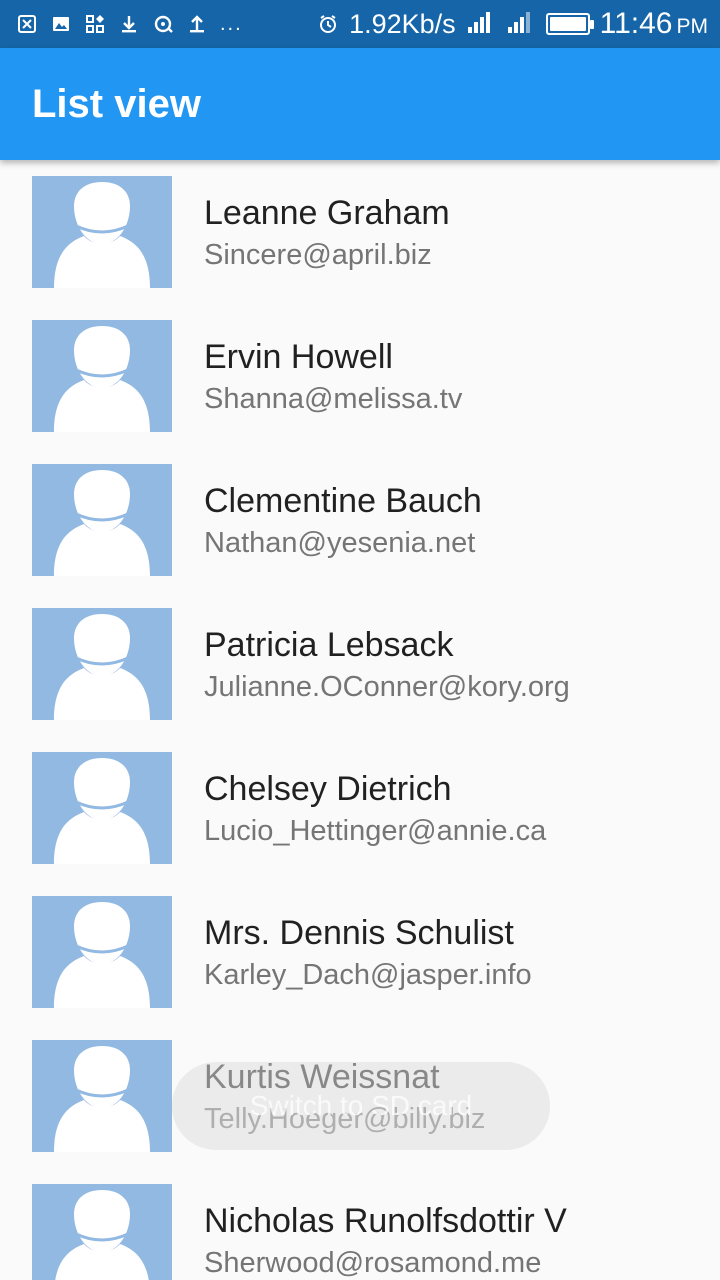 This screenshot has width=720, height=1280. I want to click on list-item: Leanne Graham Sincere@april.biz, so click(360, 232).